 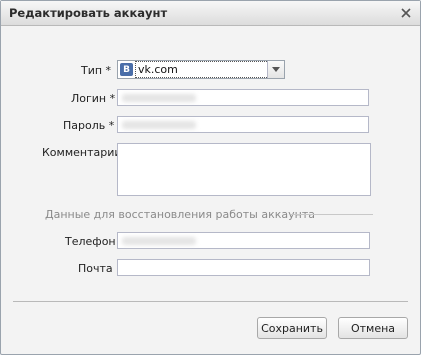 I want to click on cancel-button: Отмена, so click(x=373, y=328).